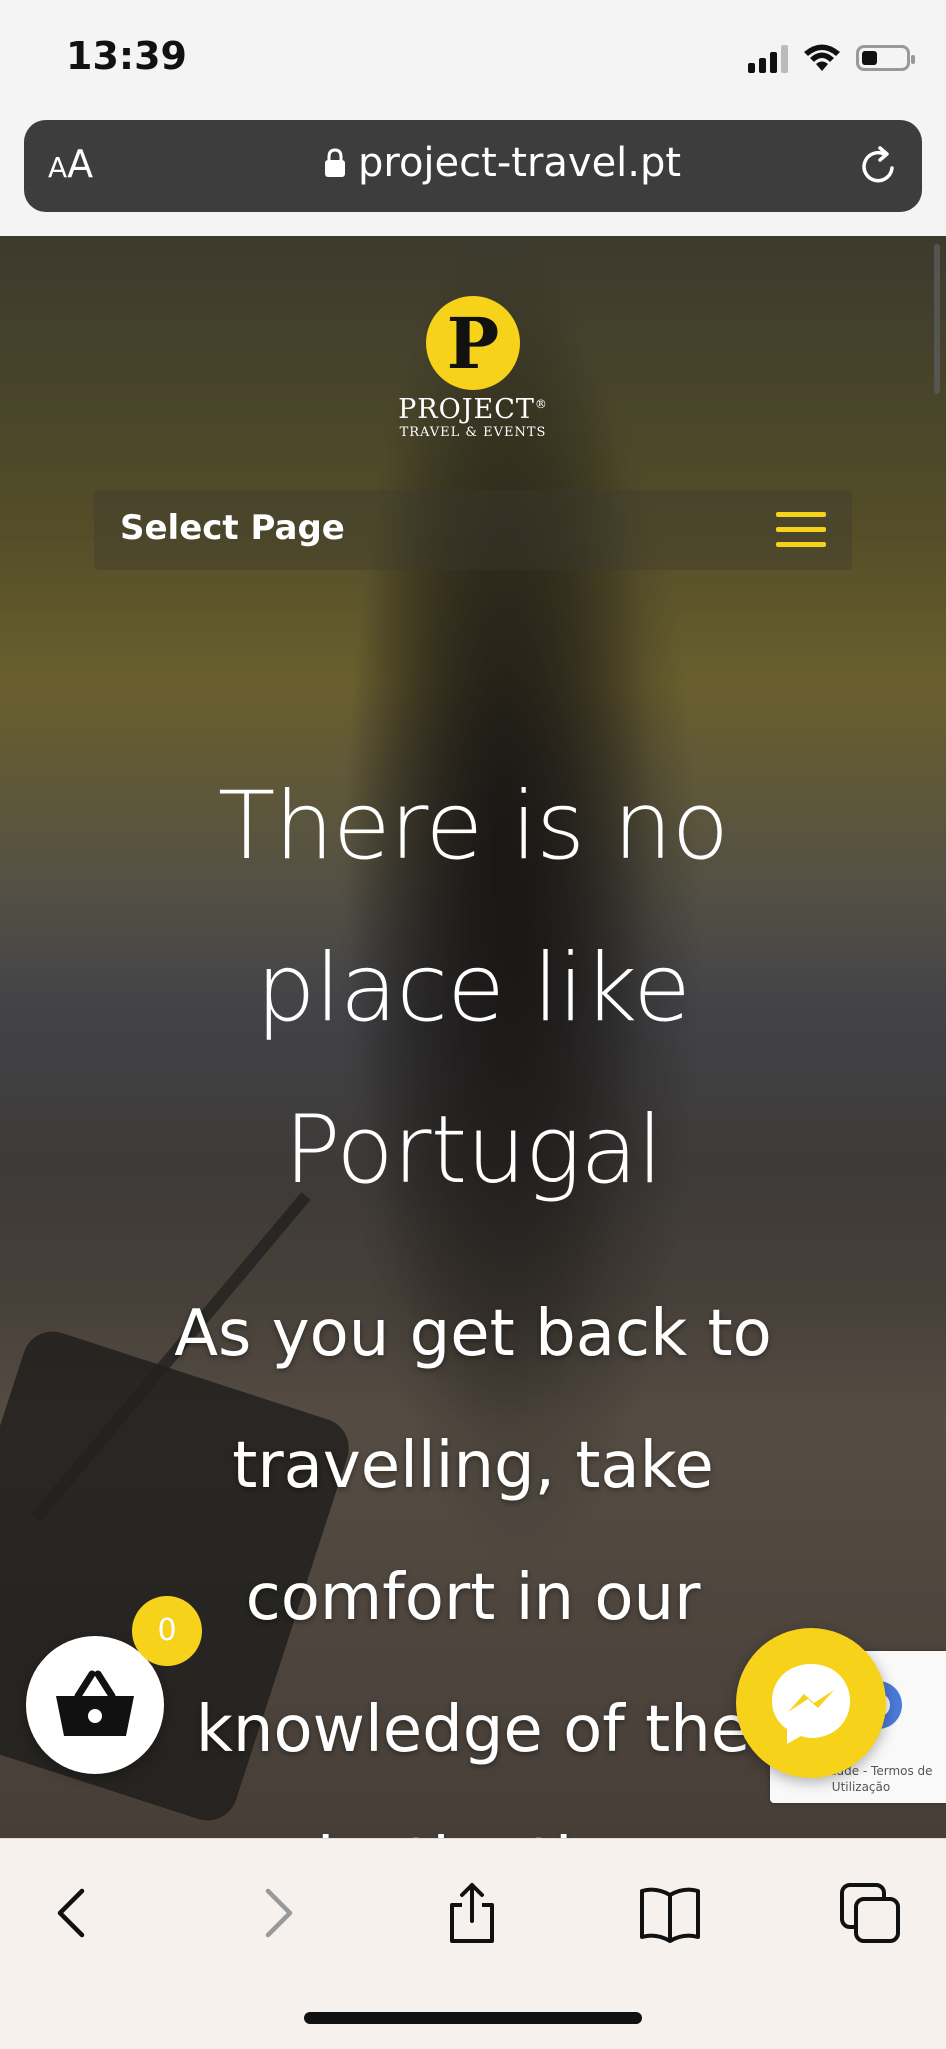 This screenshot has height=2049, width=946. Describe the element at coordinates (167, 1631) in the screenshot. I see `cart-count-badge: 0` at that location.